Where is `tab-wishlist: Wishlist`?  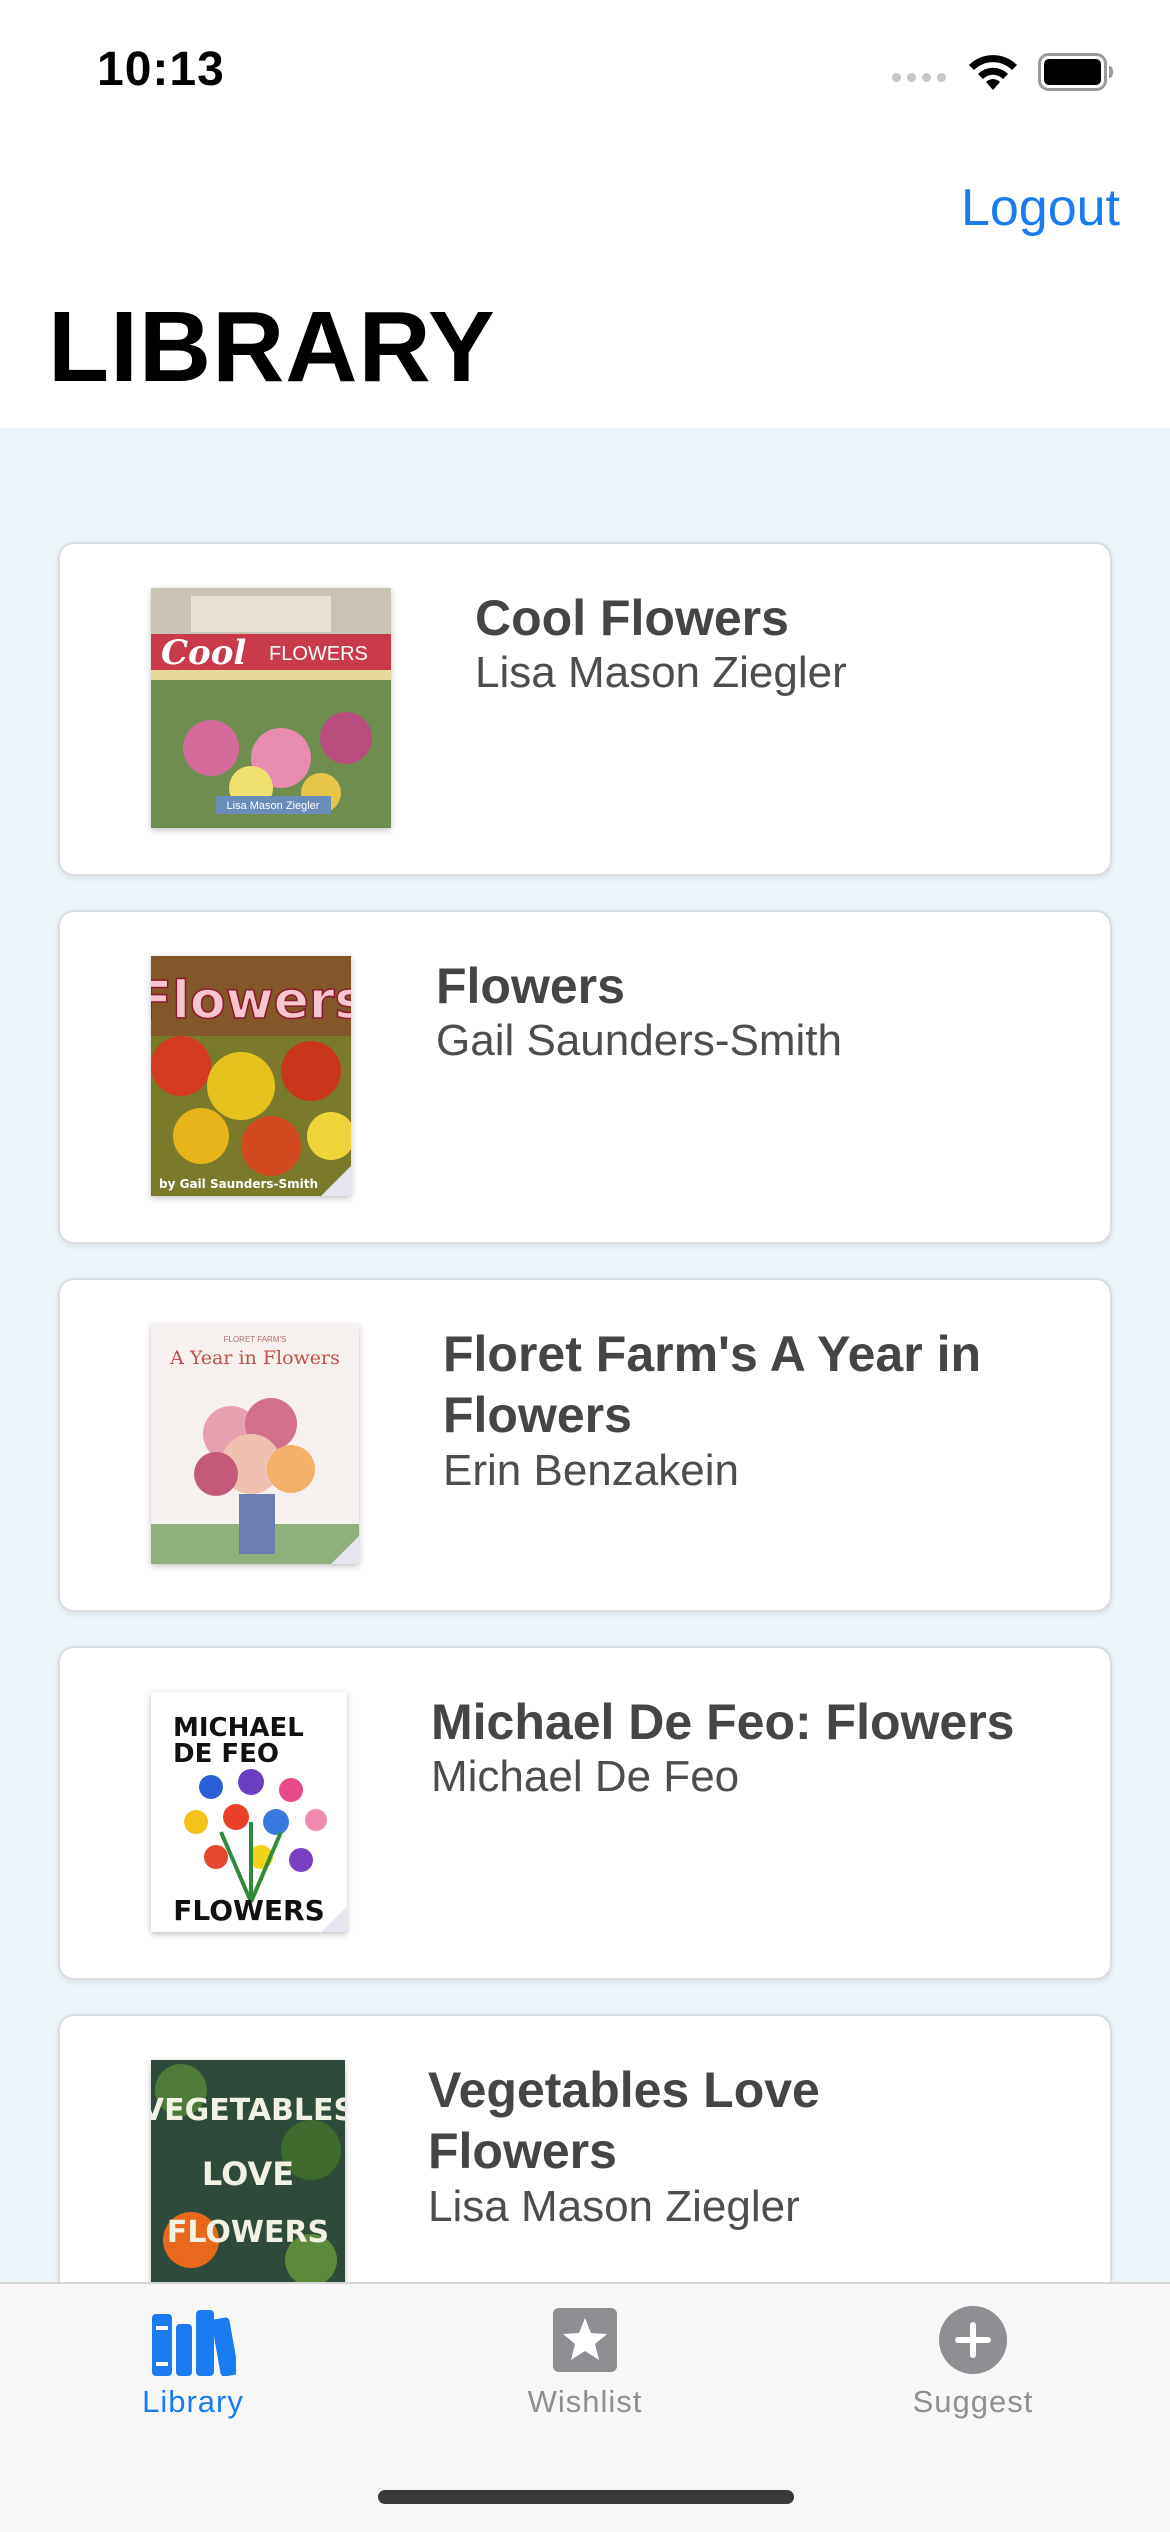 tab-wishlist: Wishlist is located at coordinates (585, 2362).